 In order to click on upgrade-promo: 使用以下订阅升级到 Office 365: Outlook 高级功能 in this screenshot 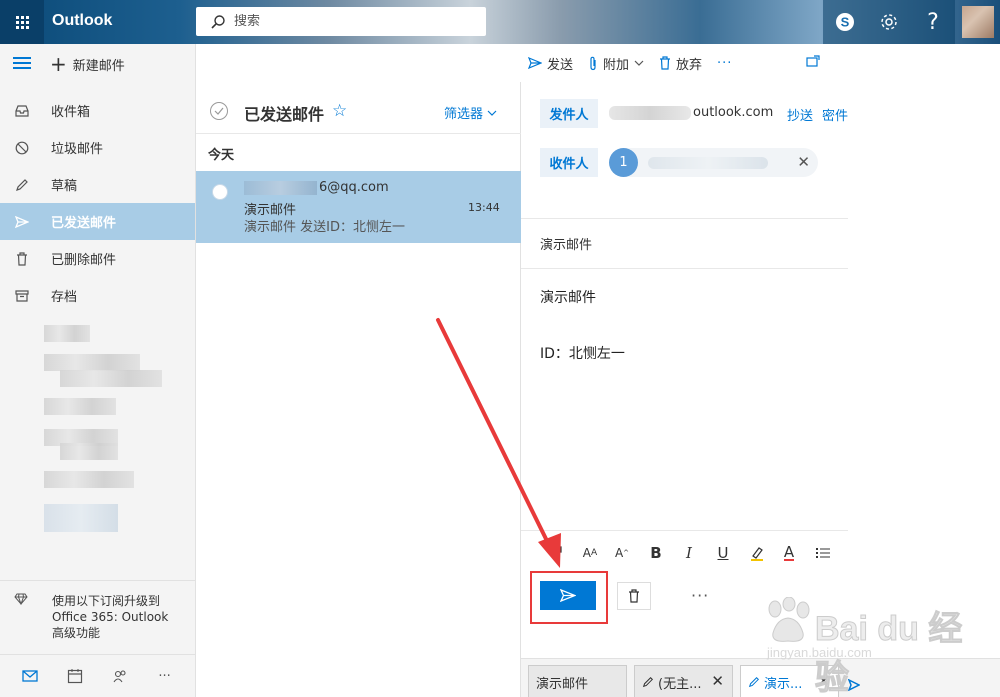, I will do `click(97, 610)`.